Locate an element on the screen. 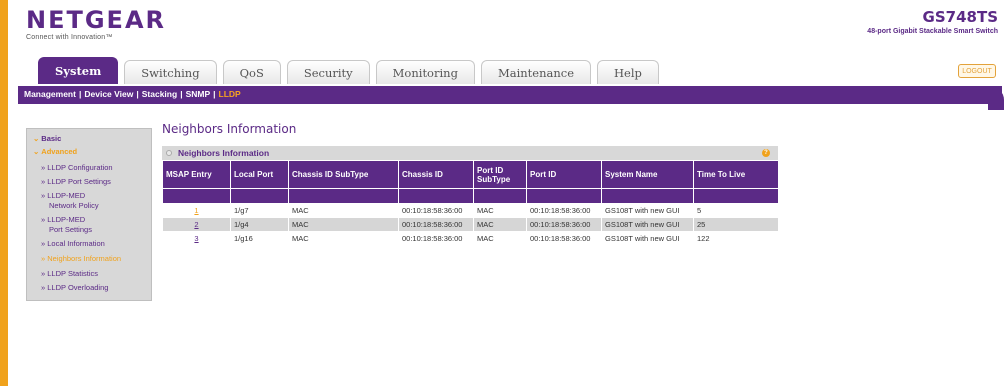 The image size is (1008, 386). sidebar-item-neighbors-information: » Neighbors Information is located at coordinates (81, 258).